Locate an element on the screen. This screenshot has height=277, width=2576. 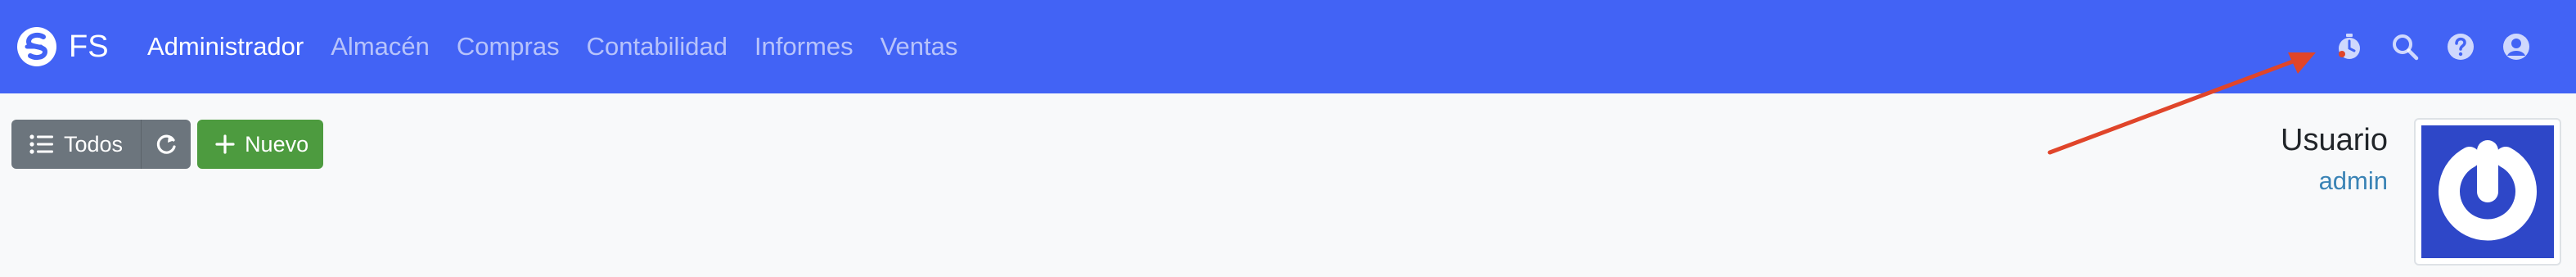
nuevo-button: Nuevo is located at coordinates (260, 144).